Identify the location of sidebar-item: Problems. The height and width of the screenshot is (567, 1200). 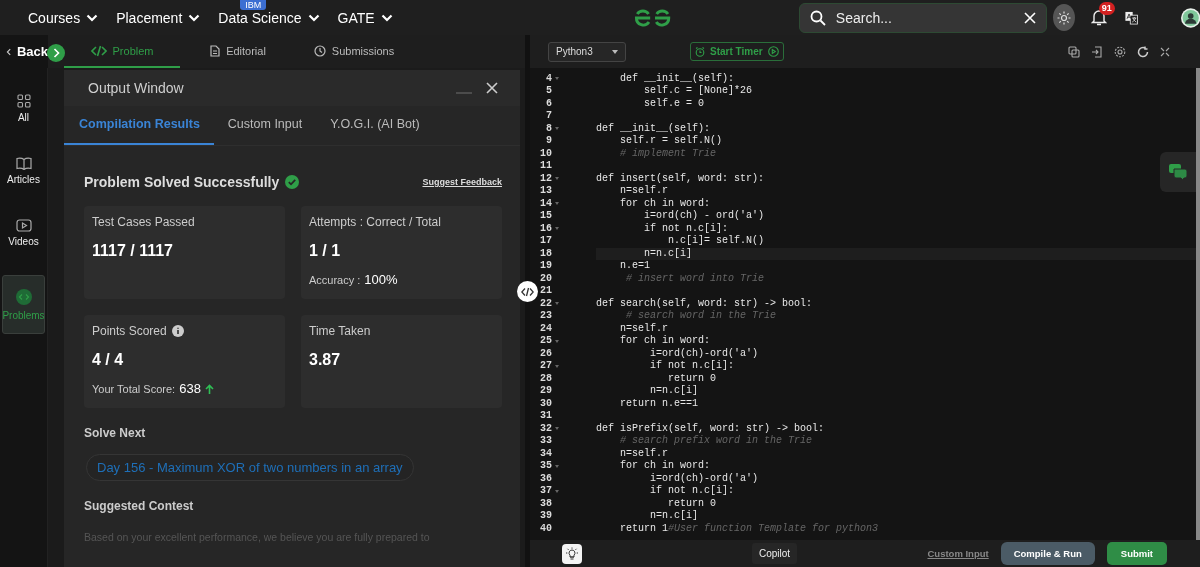
(23, 304).